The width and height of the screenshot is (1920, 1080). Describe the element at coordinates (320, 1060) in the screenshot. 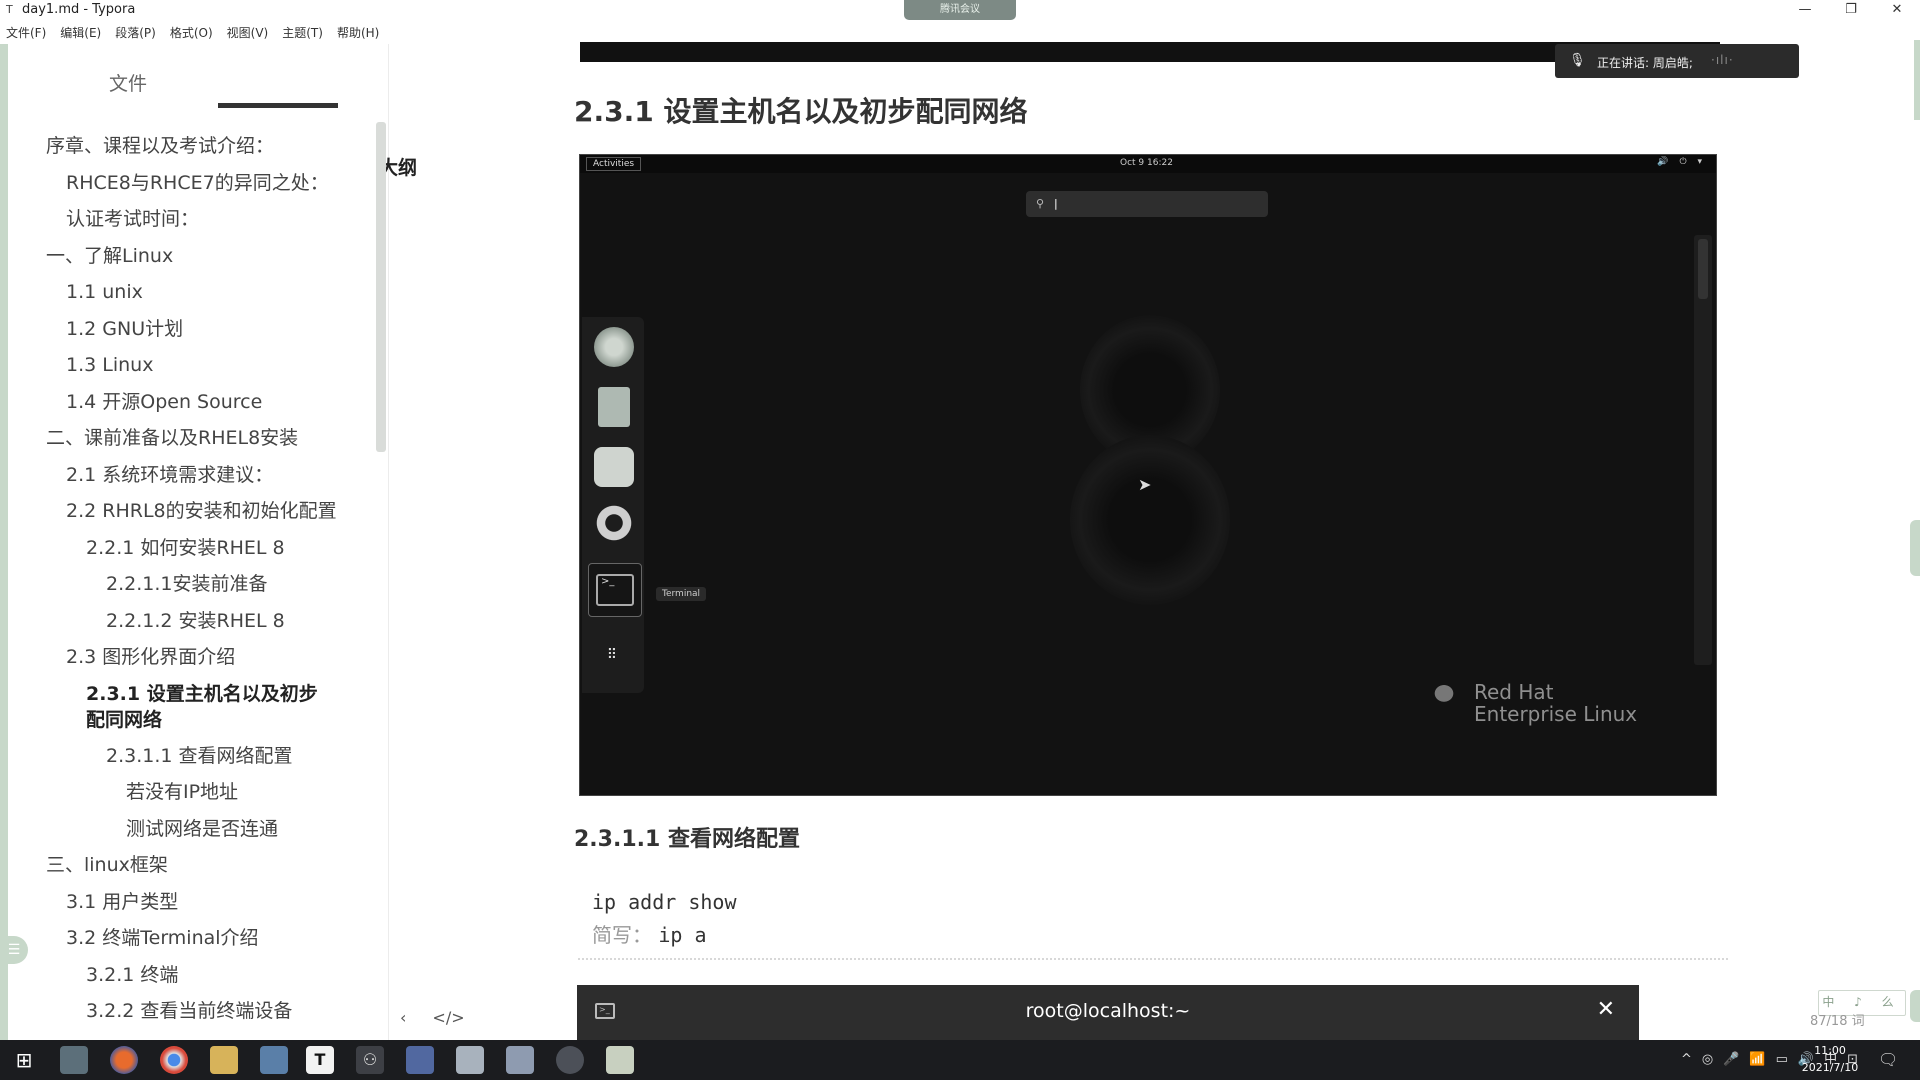

I see `typora-icon: T` at that location.